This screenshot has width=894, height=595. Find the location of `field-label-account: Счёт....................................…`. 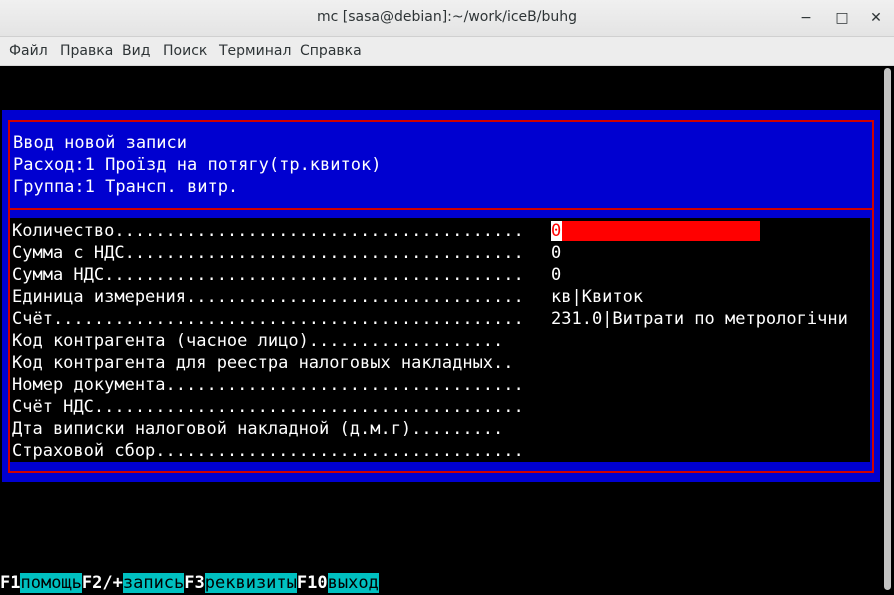

field-label-account: Счёт....................................… is located at coordinates (268, 319).